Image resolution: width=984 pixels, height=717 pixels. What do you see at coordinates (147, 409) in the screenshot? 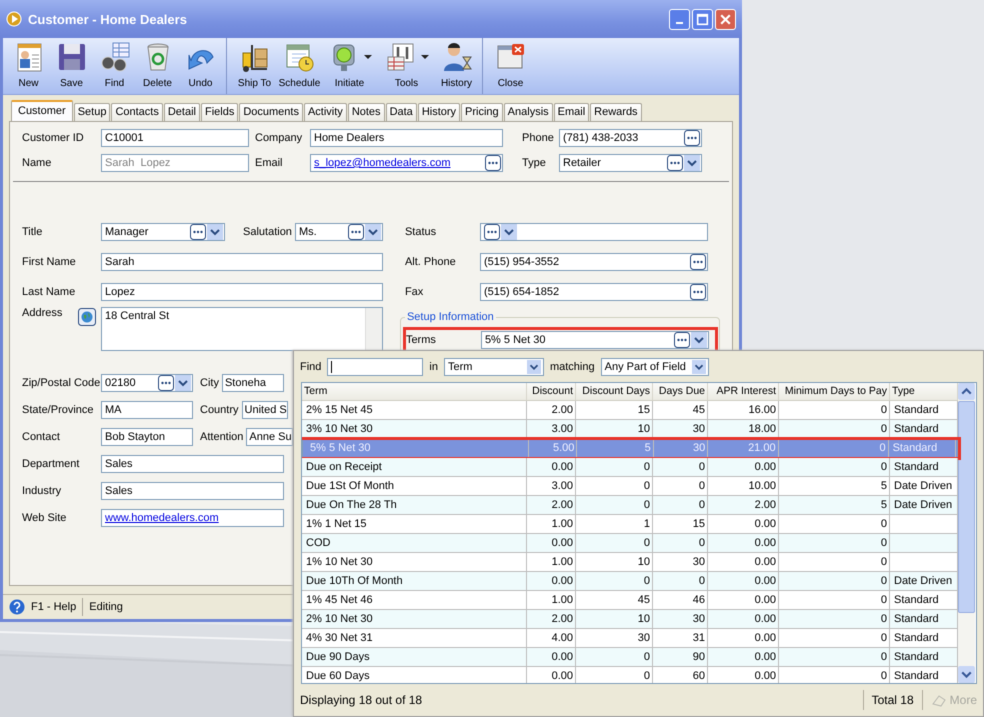
I see `input-field: MA` at bounding box center [147, 409].